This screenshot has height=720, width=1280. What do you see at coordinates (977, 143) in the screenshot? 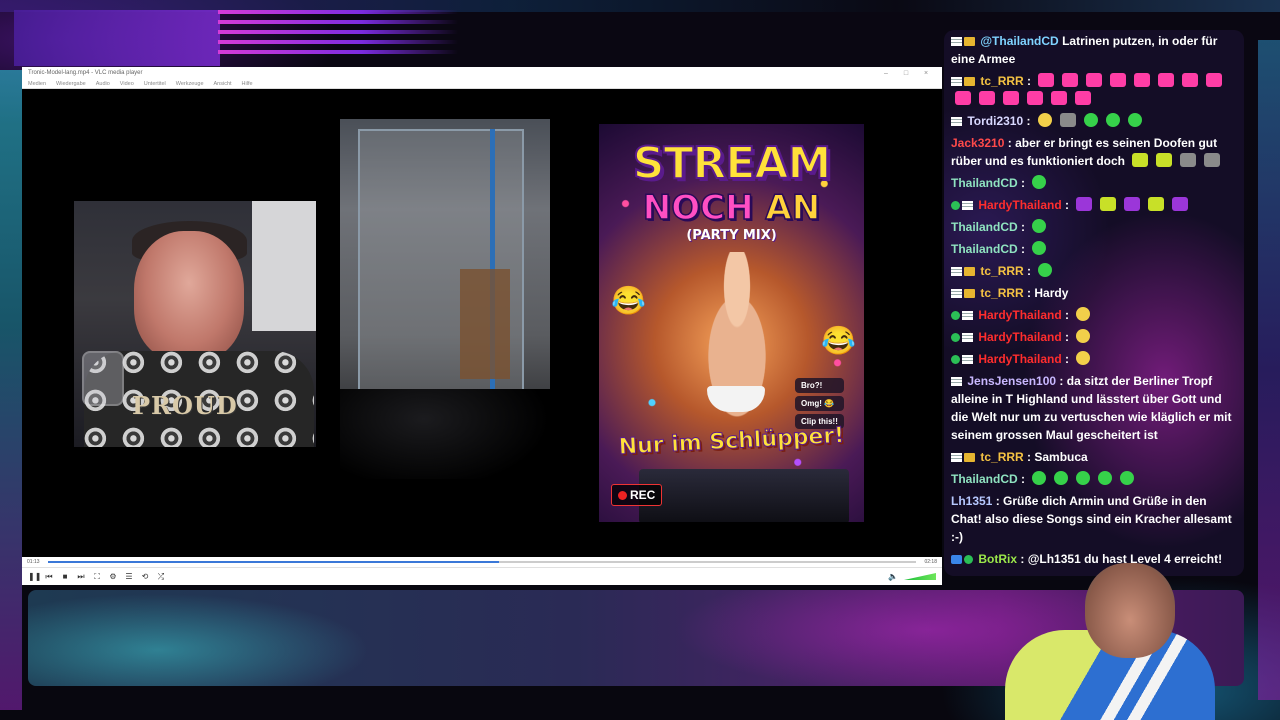
I see `chat-username: Jack3210` at bounding box center [977, 143].